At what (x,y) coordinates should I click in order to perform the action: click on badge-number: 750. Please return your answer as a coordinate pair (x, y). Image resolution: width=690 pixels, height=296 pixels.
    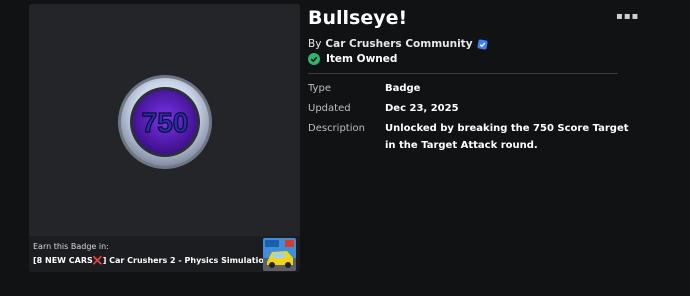
    Looking at the image, I should click on (165, 122).